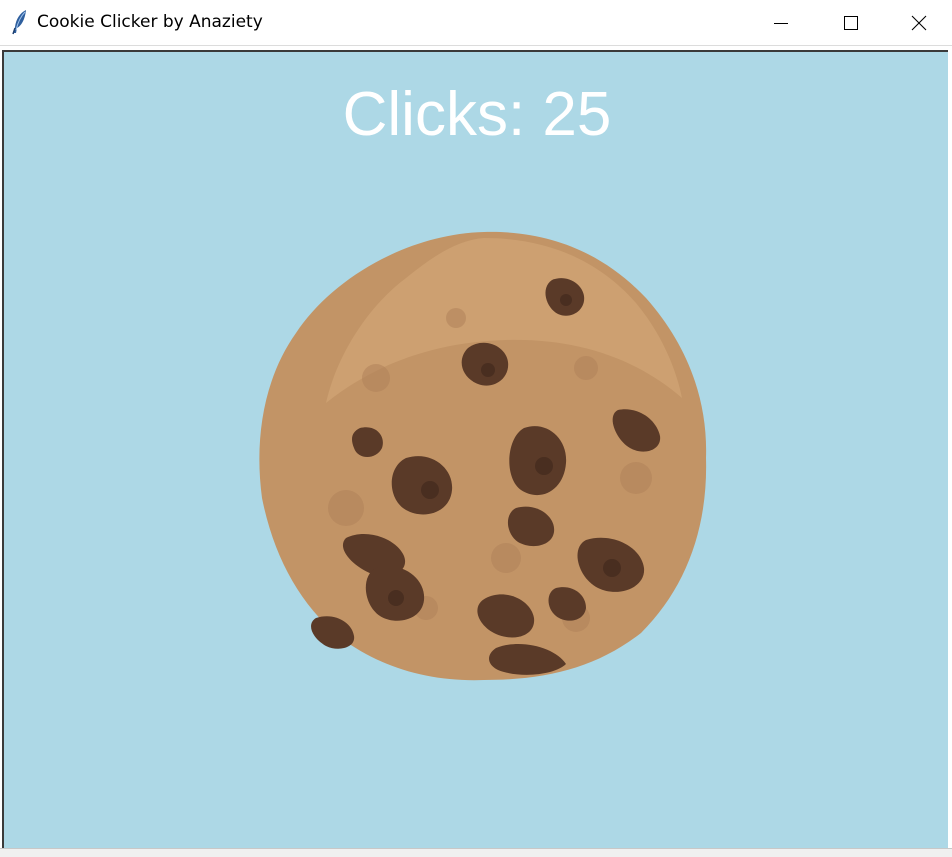  Describe the element at coordinates (150, 22) in the screenshot. I see `window-title: Cookie Clicker by Anaziety` at that location.